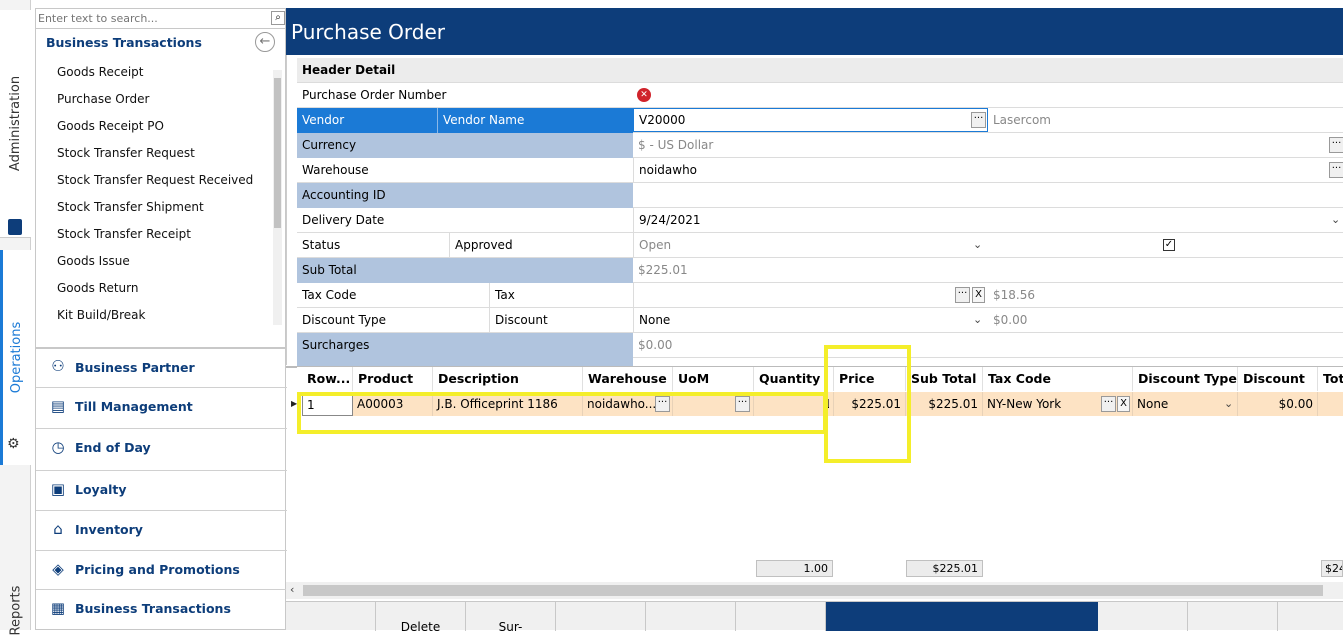 This screenshot has height=635, width=1343. I want to click on search-box: ⌕, so click(161, 19).